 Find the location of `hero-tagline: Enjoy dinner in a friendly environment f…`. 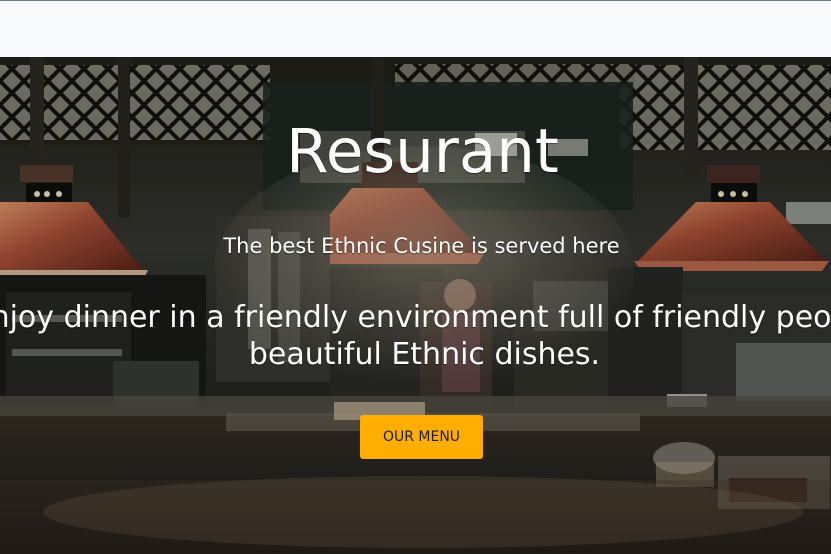

hero-tagline: Enjoy dinner in a friendly environment f… is located at coordinates (415, 336).